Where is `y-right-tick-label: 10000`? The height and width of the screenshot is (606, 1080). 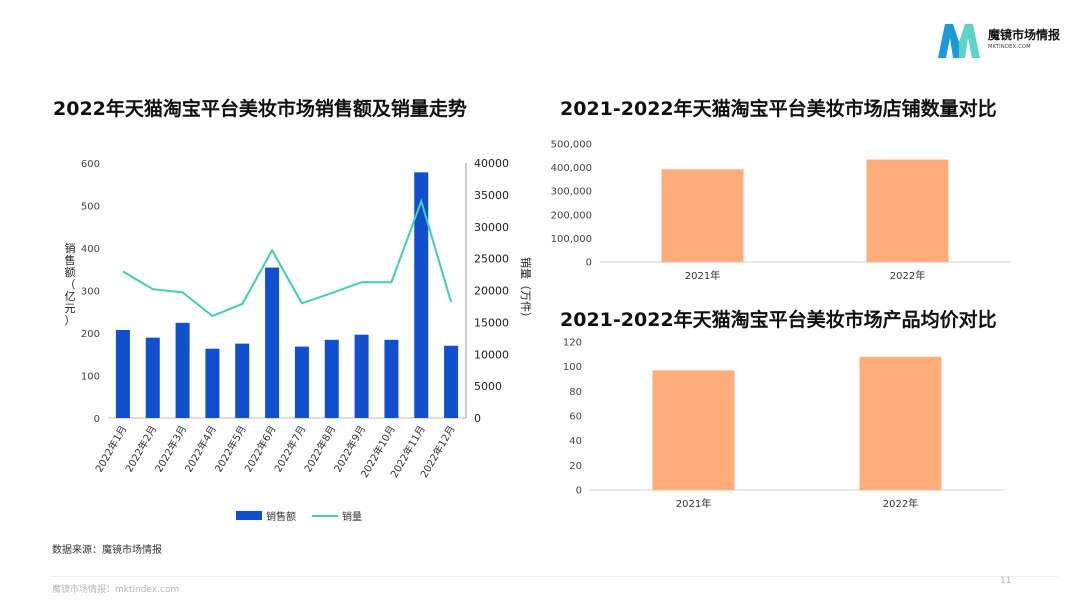
y-right-tick-label: 10000 is located at coordinates (491, 354).